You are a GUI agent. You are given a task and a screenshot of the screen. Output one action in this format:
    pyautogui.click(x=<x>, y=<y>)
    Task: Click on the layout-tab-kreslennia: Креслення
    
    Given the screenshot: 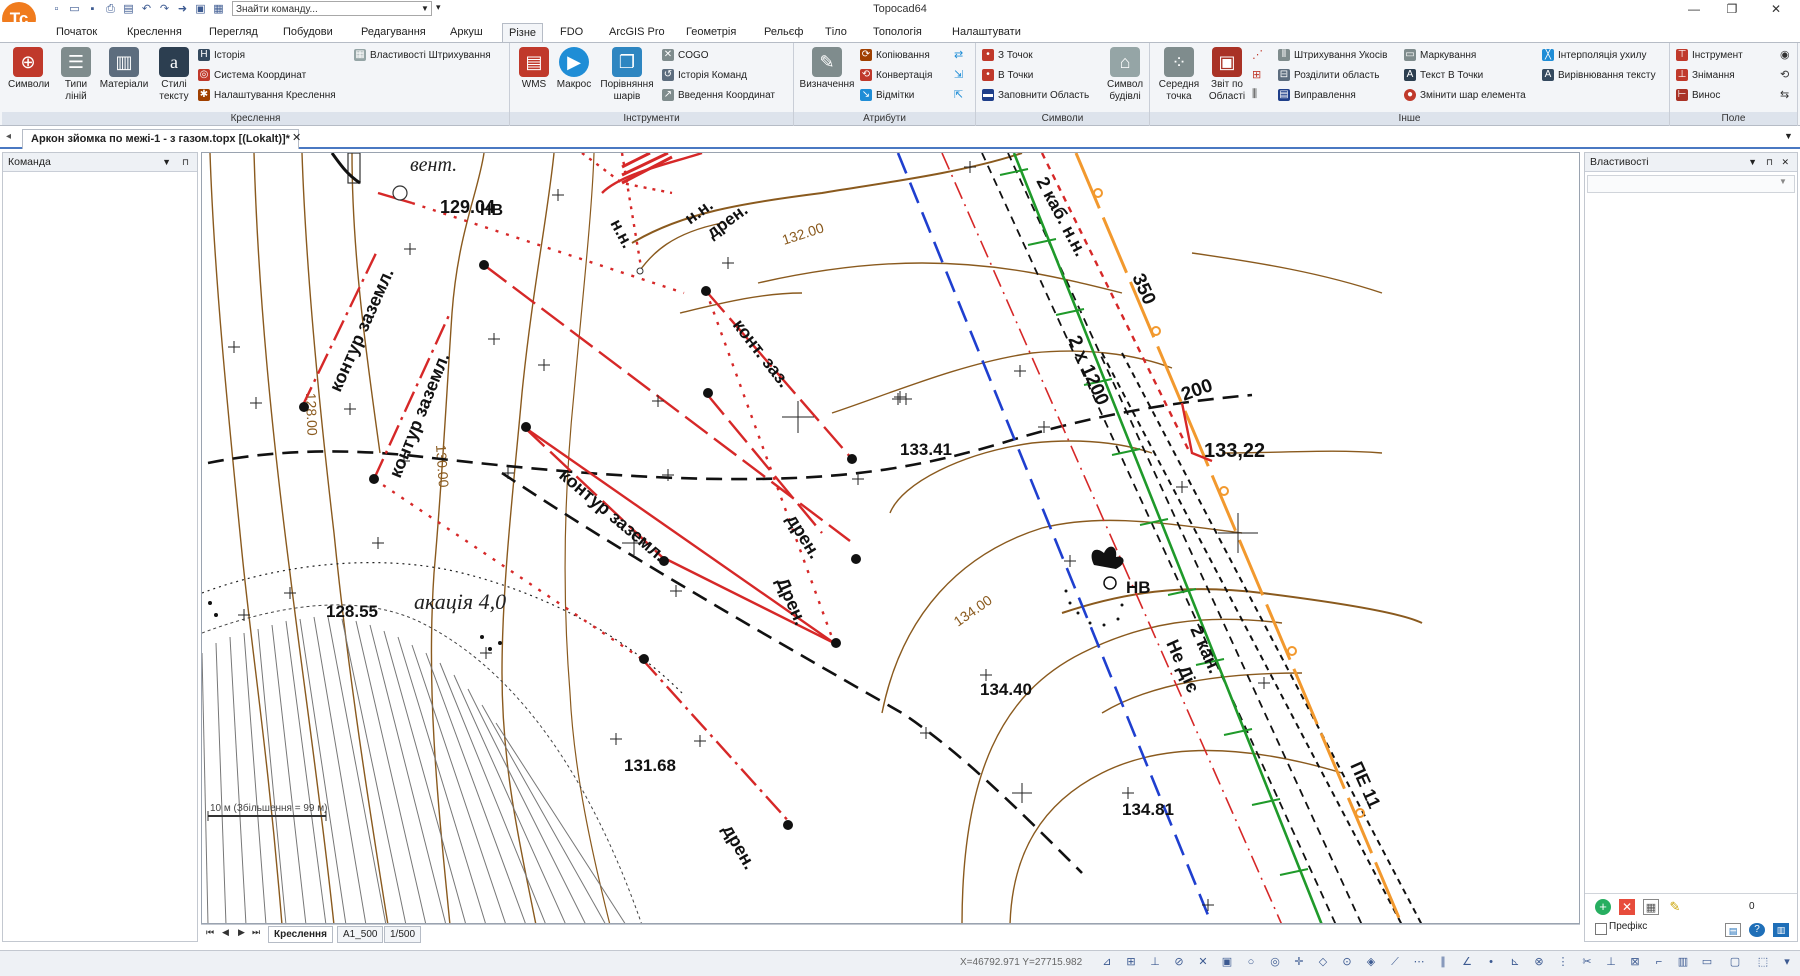 What is the action you would take?
    pyautogui.click(x=300, y=934)
    